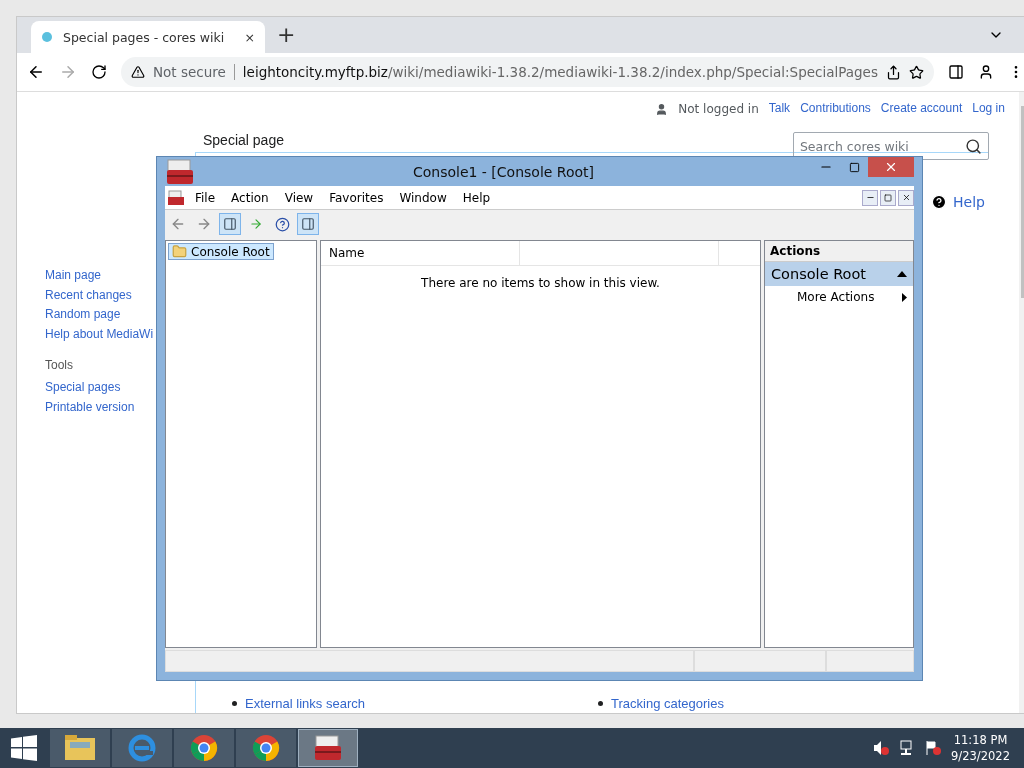 The image size is (1024, 768). What do you see at coordinates (142, 748) in the screenshot?
I see `browser-e-icon` at bounding box center [142, 748].